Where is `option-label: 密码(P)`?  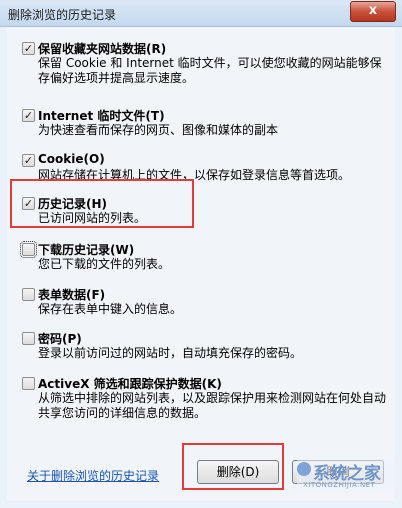
option-label: 密码(P) is located at coordinates (60, 339).